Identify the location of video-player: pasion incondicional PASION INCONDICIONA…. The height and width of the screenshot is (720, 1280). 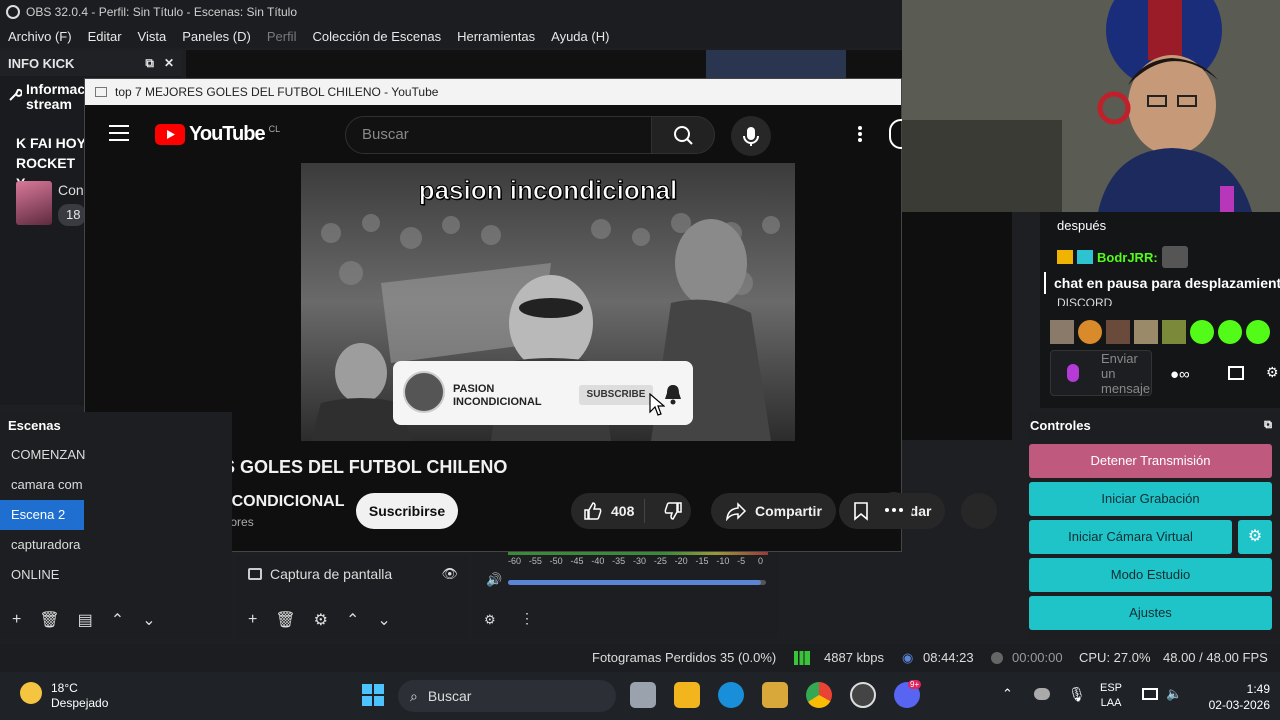
(548, 302).